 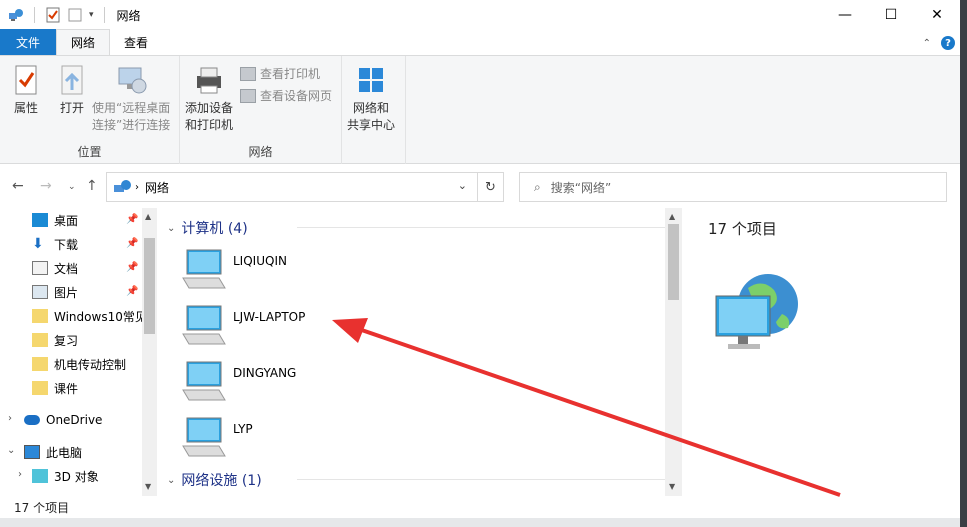 I want to click on nav-item-this-pc: 此电脑, so click(x=53, y=452).